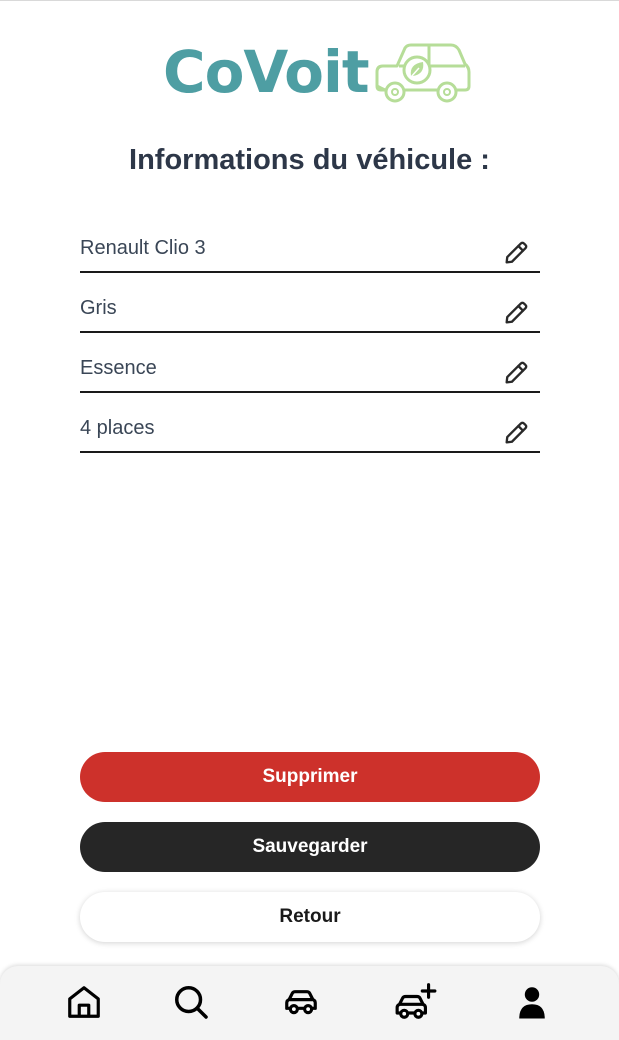 Image resolution: width=619 pixels, height=1040 pixels. What do you see at coordinates (98, 308) in the screenshot?
I see `vehicle-color-value: Gris` at bounding box center [98, 308].